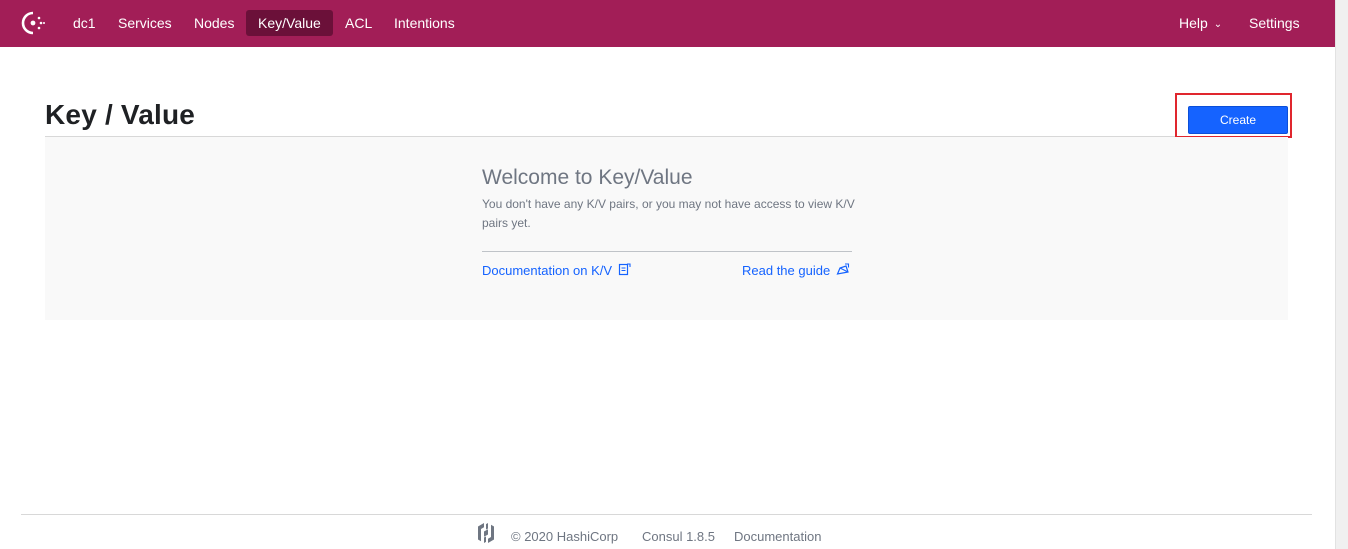 The height and width of the screenshot is (549, 1348). I want to click on nav-services: Services, so click(145, 23).